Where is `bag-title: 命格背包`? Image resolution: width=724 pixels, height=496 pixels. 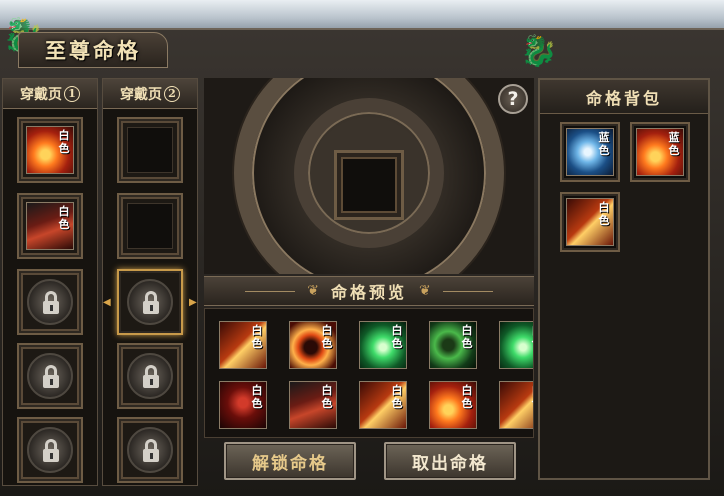
bag-title: 命格背包 is located at coordinates (624, 97).